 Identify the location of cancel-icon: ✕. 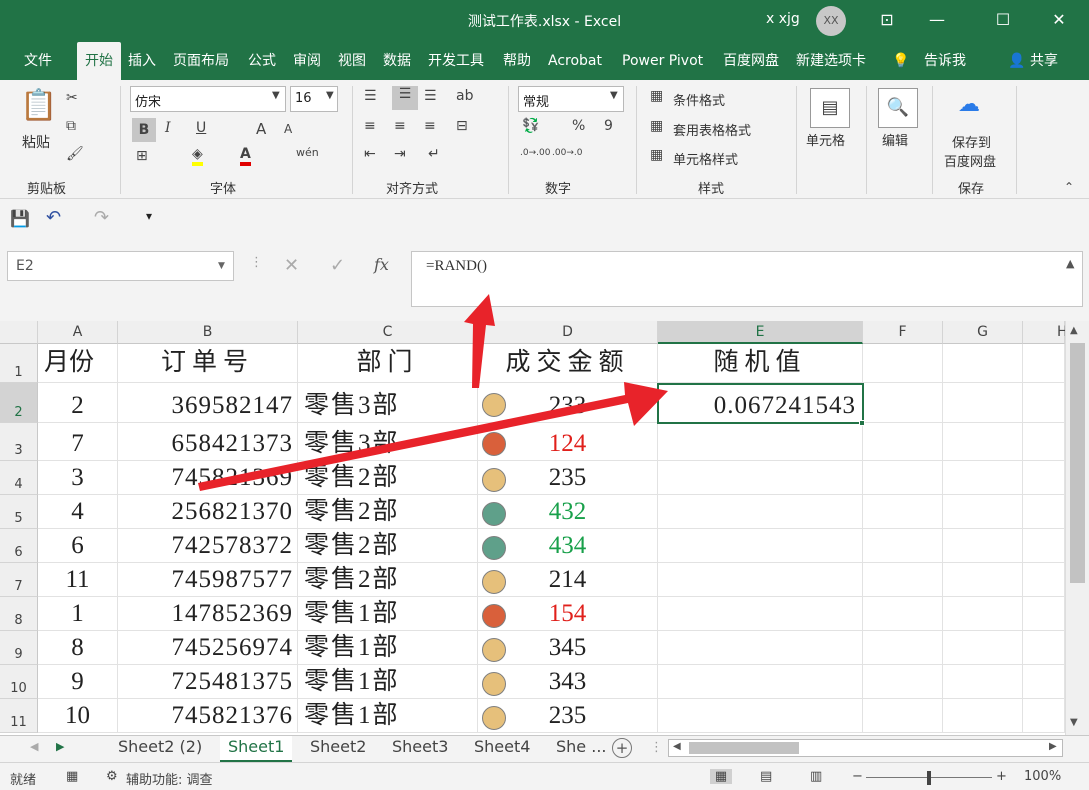
(291, 265).